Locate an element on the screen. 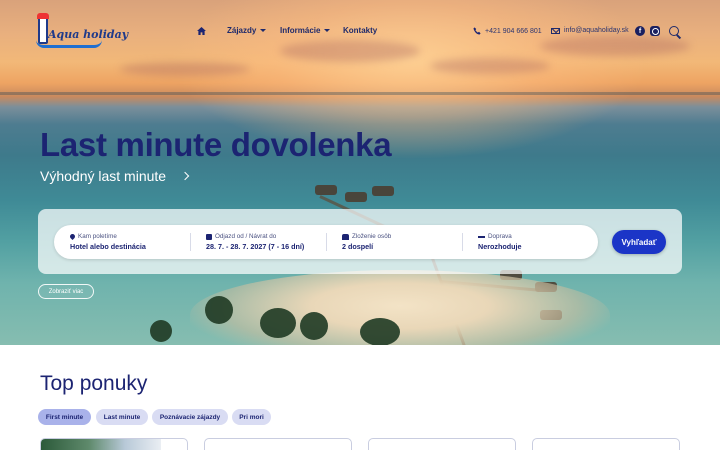  offer-image is located at coordinates (101, 444).